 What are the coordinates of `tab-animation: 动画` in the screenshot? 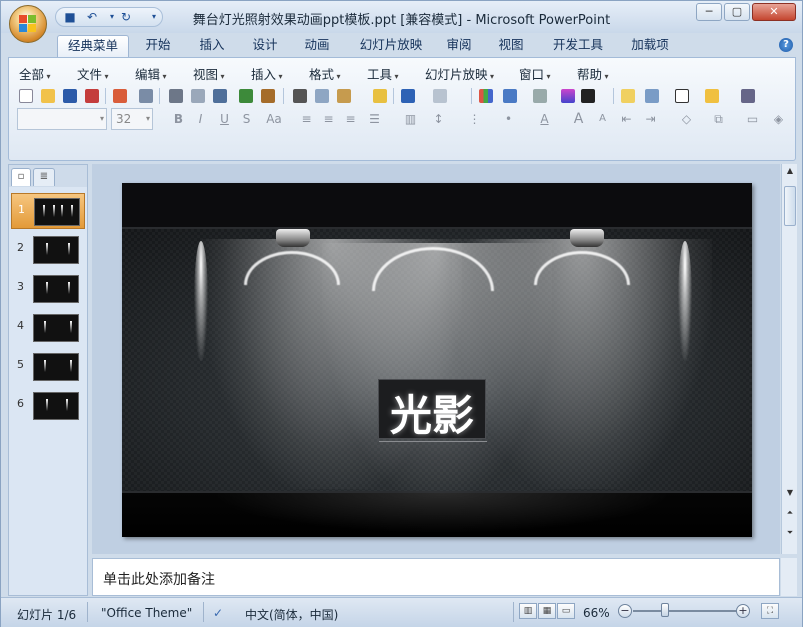 It's located at (317, 46).